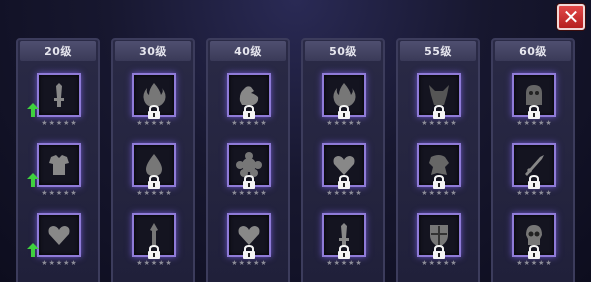 This screenshot has height=282, width=591. Describe the element at coordinates (571, 17) in the screenshot. I see `close-button: ✕` at that location.